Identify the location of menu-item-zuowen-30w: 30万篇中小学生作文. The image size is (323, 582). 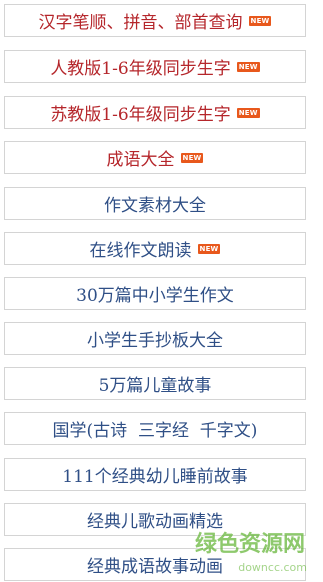
(155, 293).